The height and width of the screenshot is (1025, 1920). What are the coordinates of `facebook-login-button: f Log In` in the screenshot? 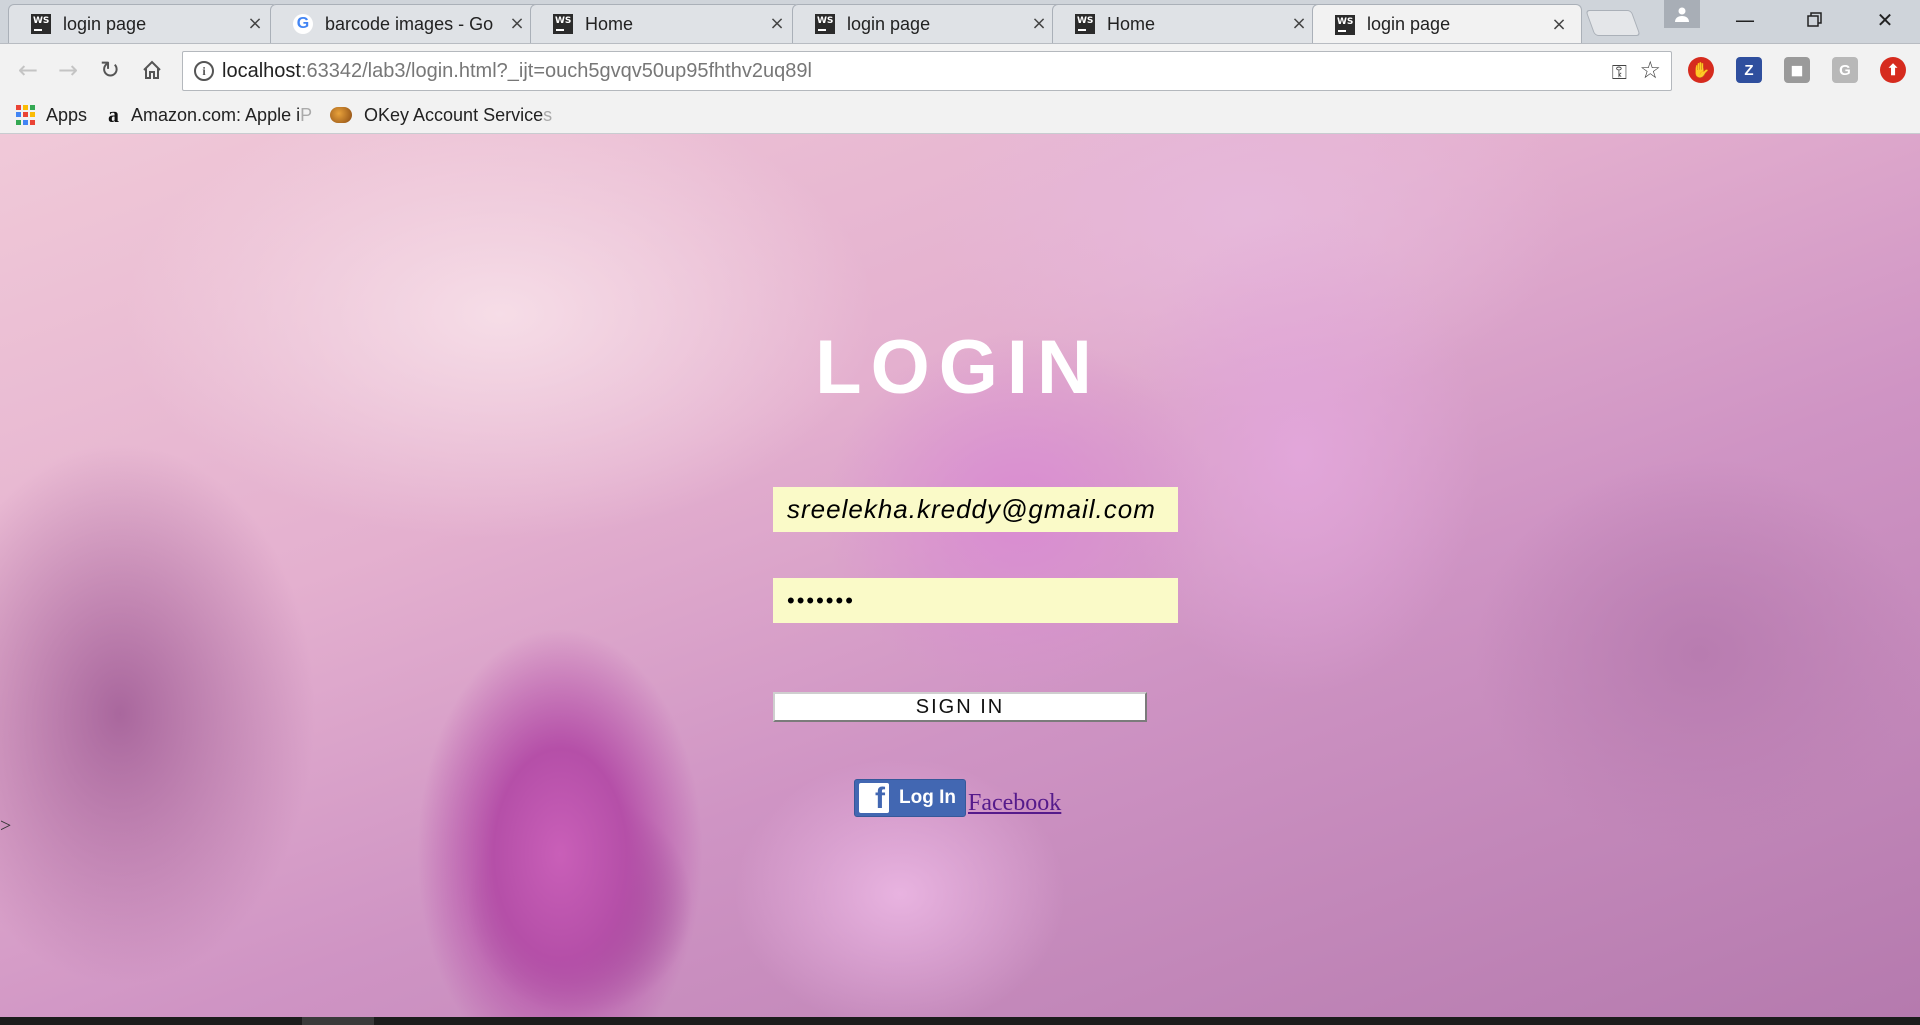 It's located at (910, 798).